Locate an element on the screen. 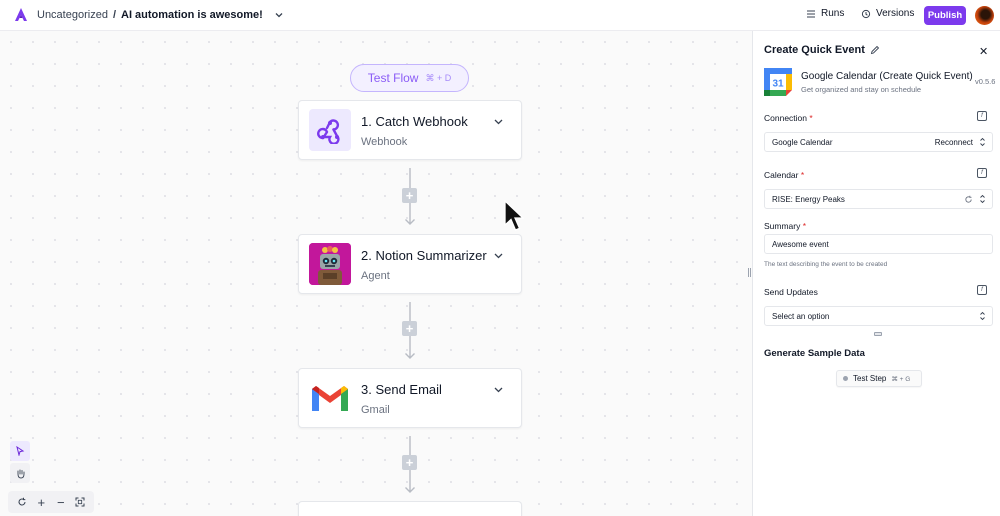  list-icon is located at coordinates (811, 13).